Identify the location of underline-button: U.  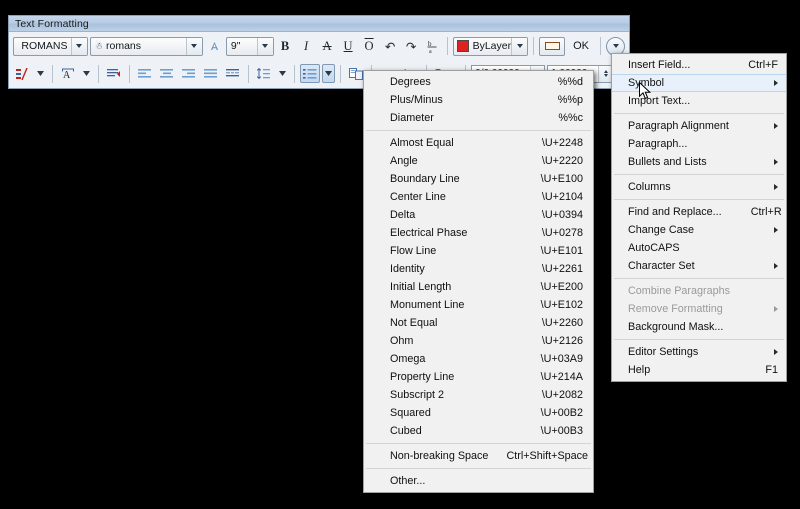
(348, 46).